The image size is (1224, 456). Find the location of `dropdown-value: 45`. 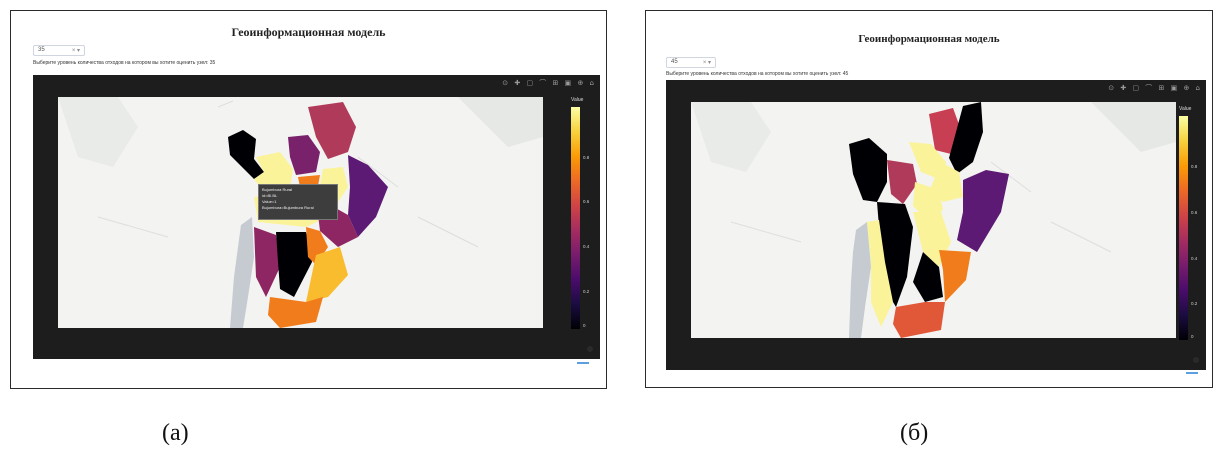

dropdown-value: 45 is located at coordinates (674, 62).